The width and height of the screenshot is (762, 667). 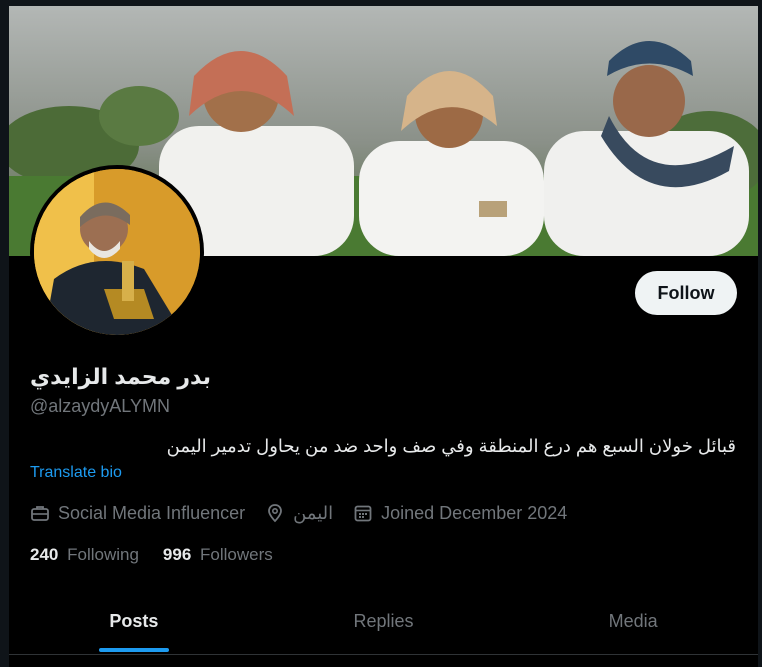 What do you see at coordinates (363, 513) in the screenshot?
I see `calendar-icon` at bounding box center [363, 513].